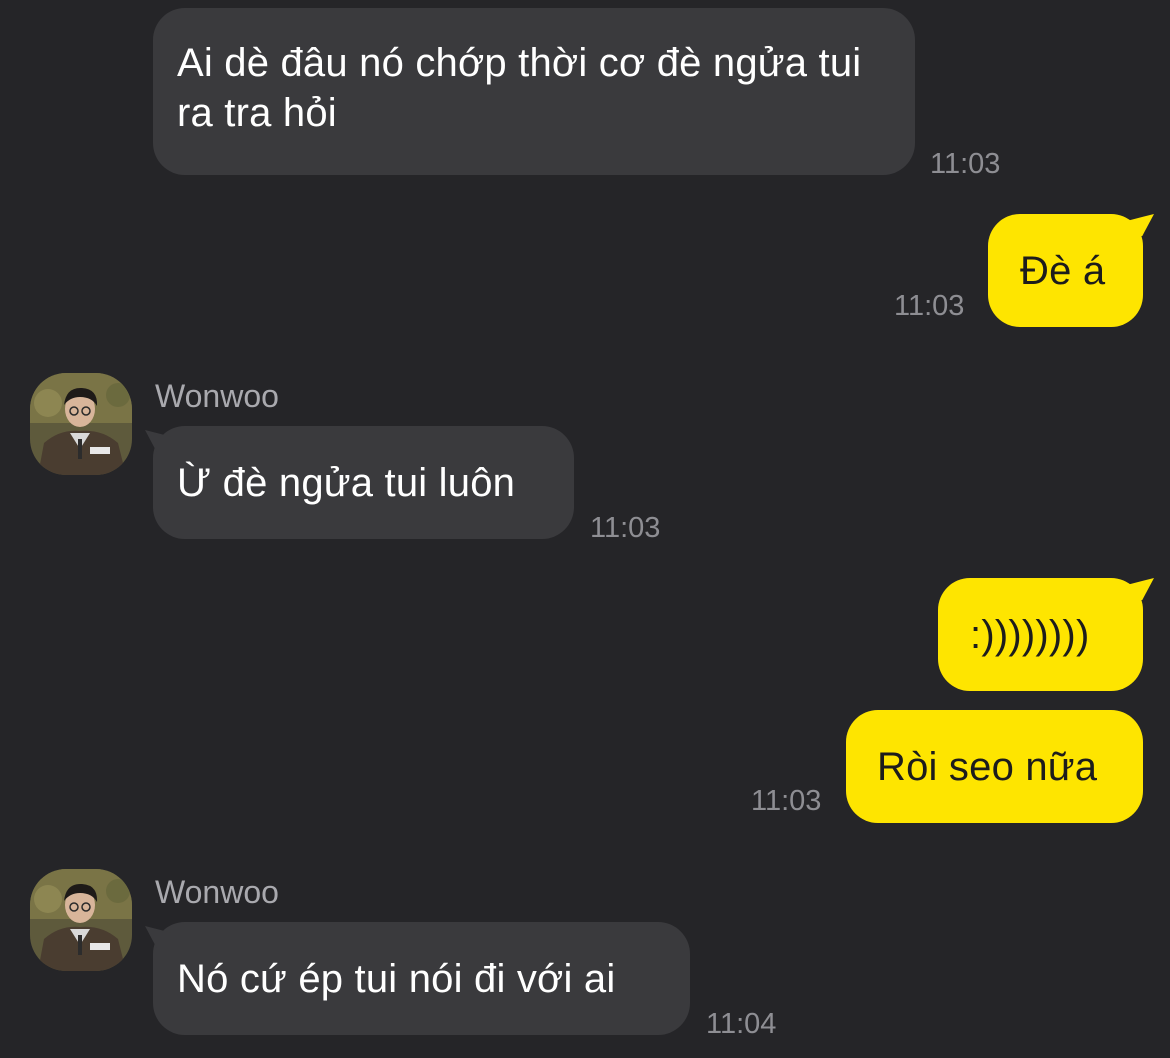  I want to click on message-bubble-incoming: Nó cứ ép tui nói đi với ai, so click(421, 978).